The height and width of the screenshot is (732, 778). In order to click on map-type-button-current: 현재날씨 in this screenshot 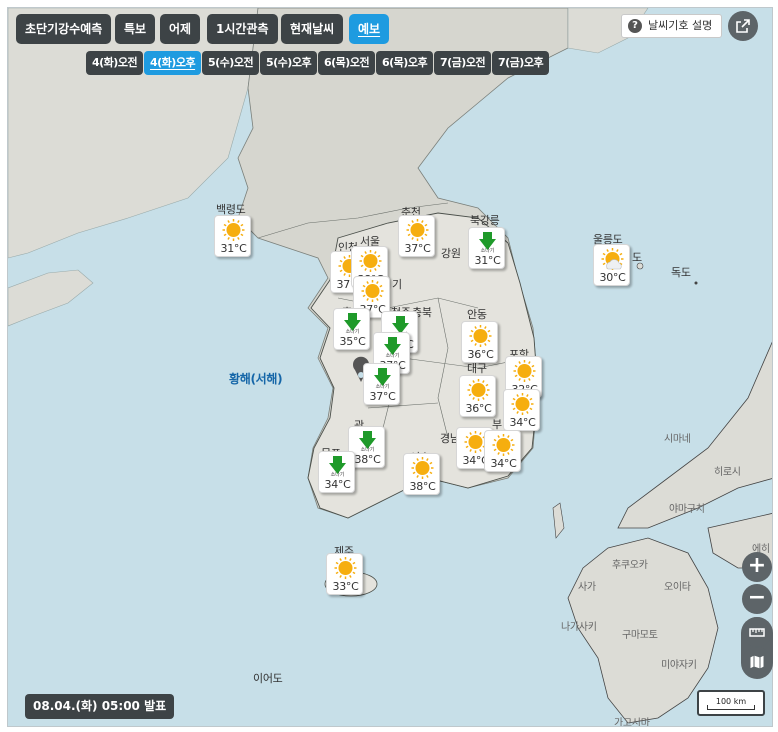, I will do `click(312, 29)`.